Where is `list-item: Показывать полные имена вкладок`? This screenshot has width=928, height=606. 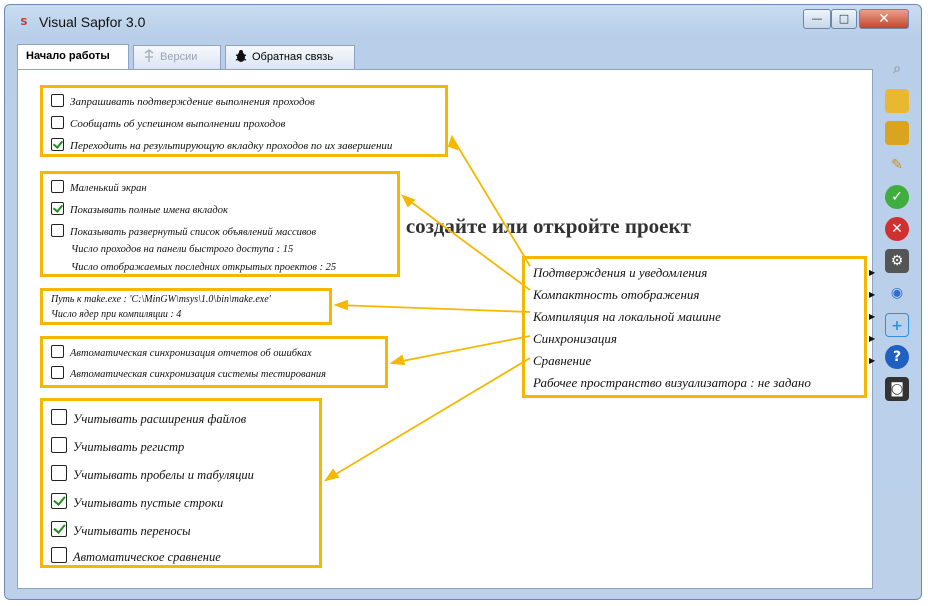
list-item: Показывать полные имена вкладок is located at coordinates (139, 209).